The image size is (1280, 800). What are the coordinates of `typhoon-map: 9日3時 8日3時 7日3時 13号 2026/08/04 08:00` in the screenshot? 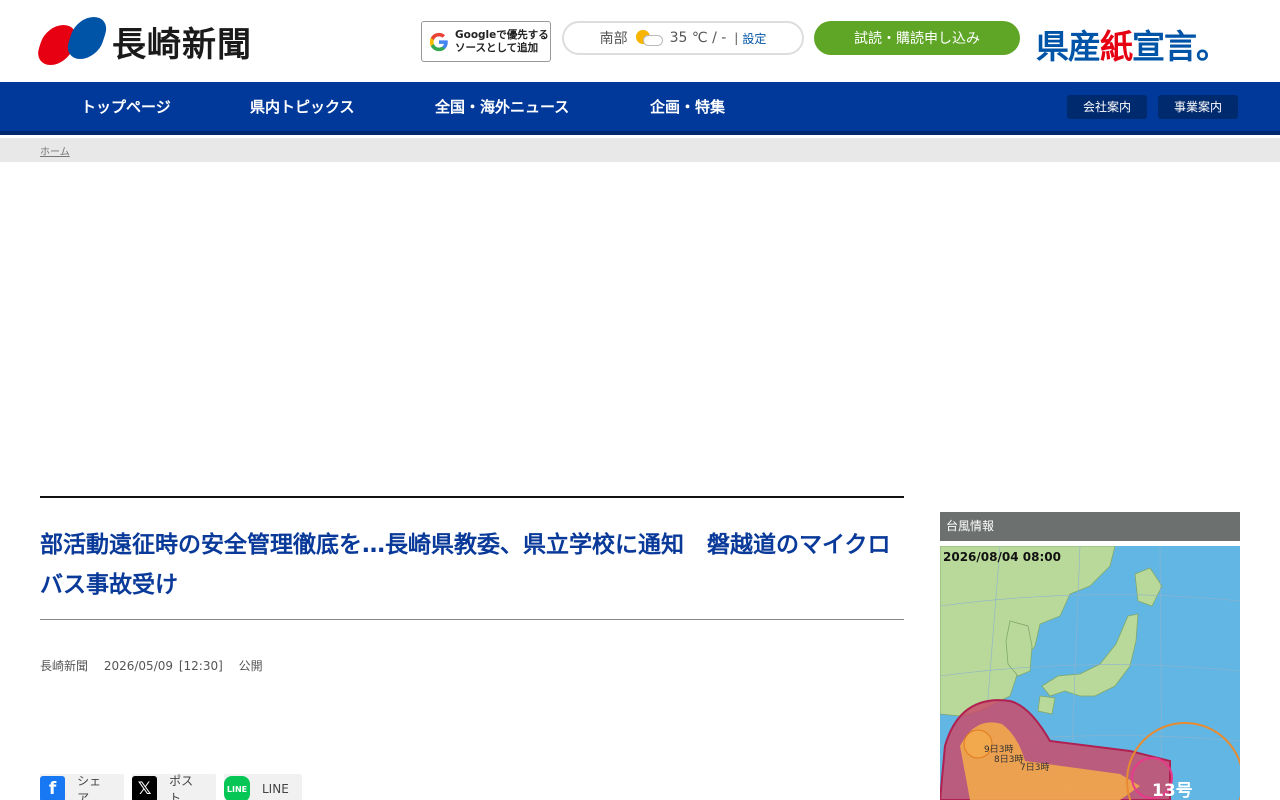 It's located at (1090, 673).